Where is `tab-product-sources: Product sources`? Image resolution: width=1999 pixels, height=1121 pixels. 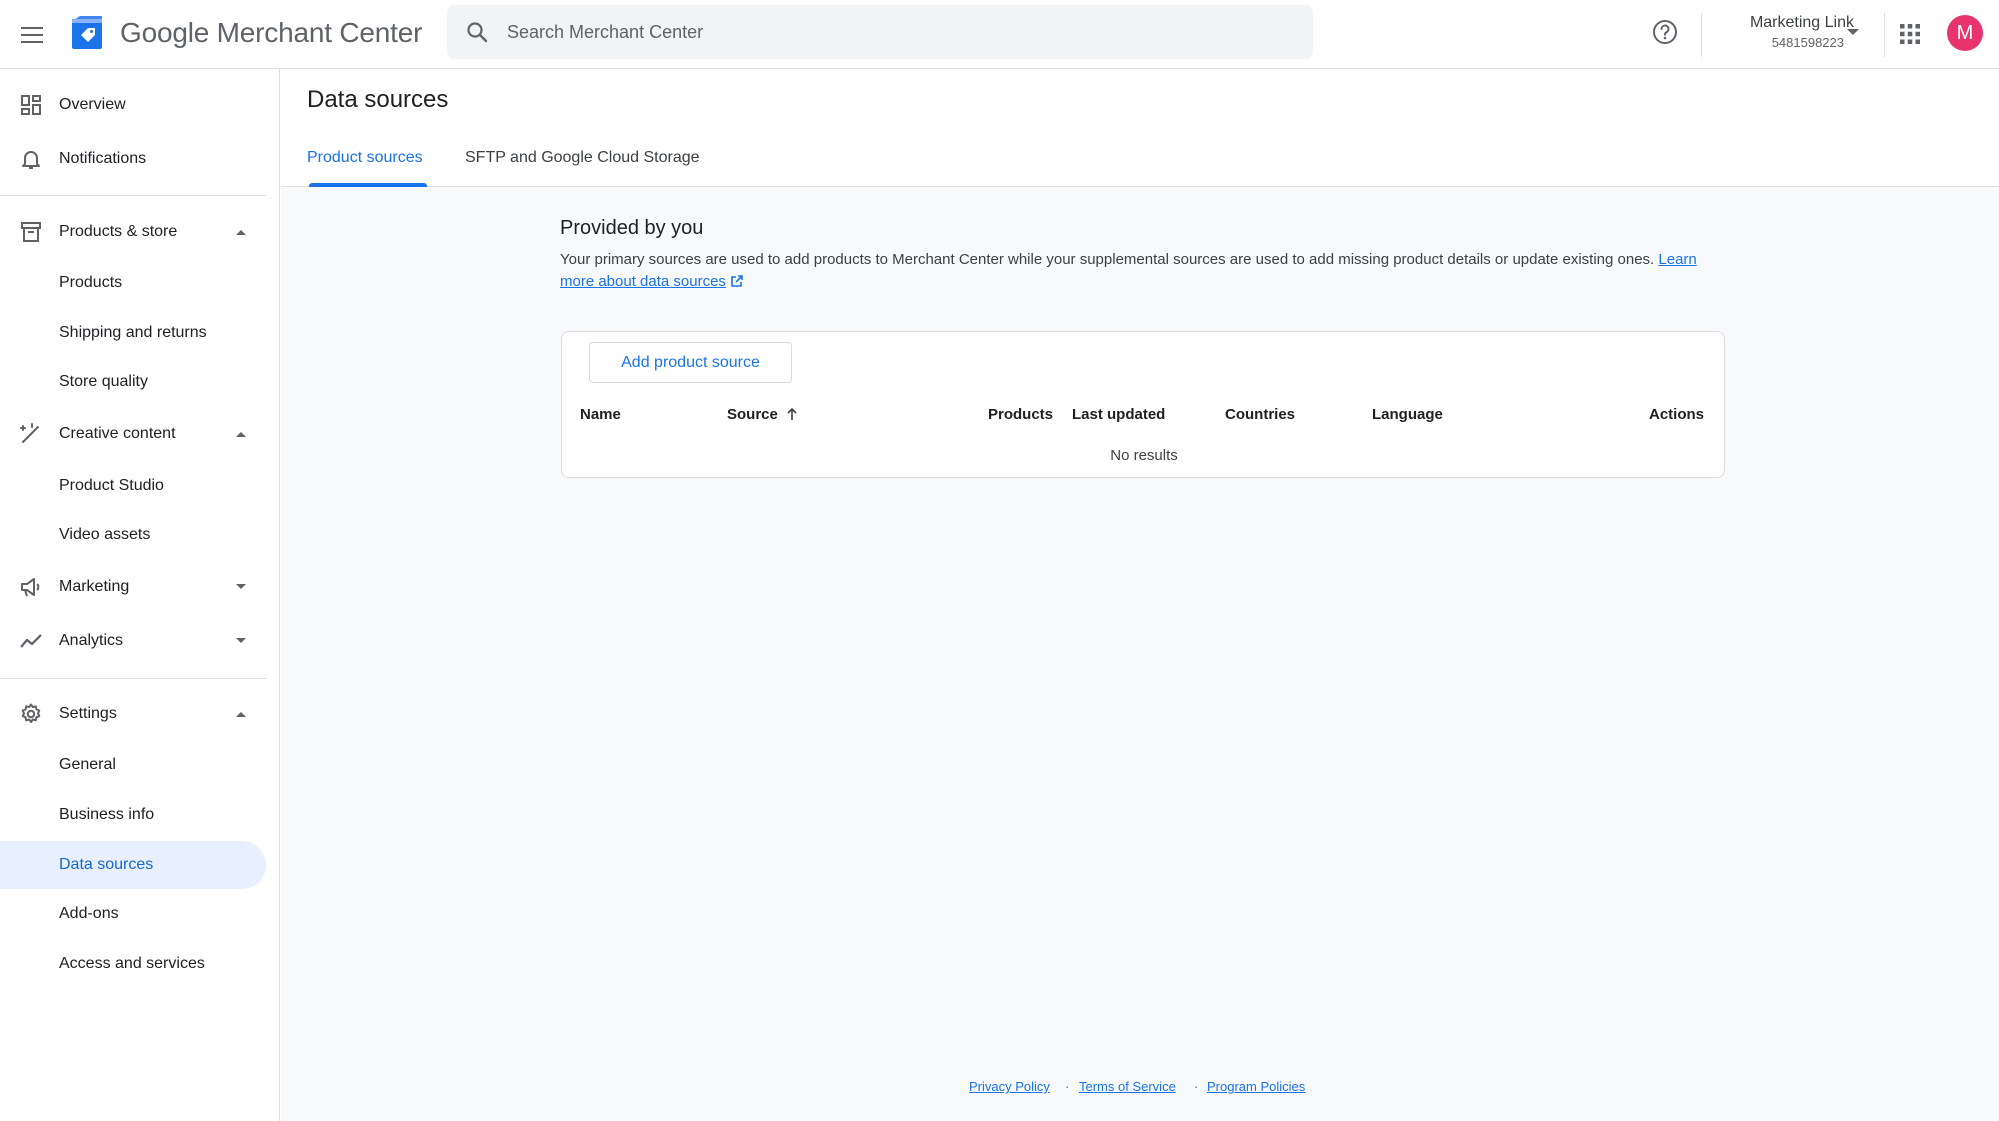
tab-product-sources: Product sources is located at coordinates (365, 168).